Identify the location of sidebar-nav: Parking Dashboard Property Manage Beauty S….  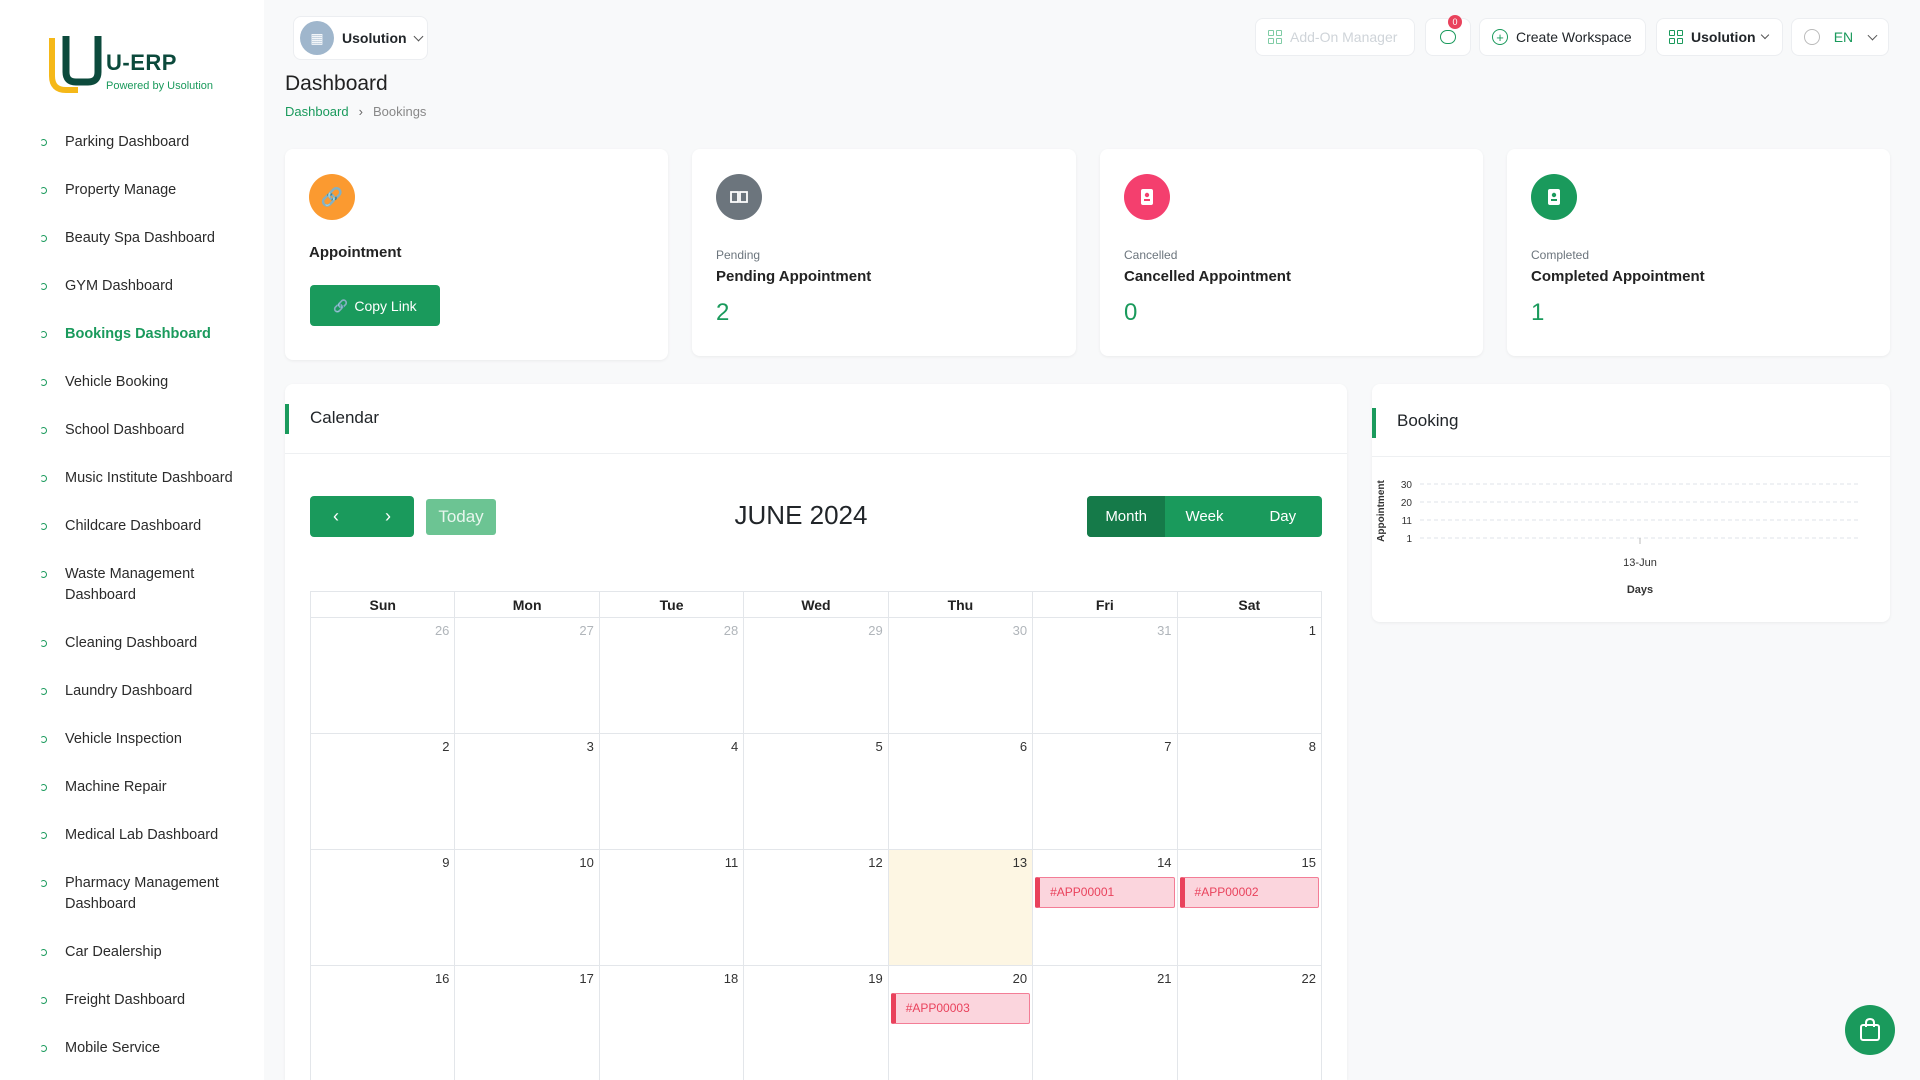
(132, 606).